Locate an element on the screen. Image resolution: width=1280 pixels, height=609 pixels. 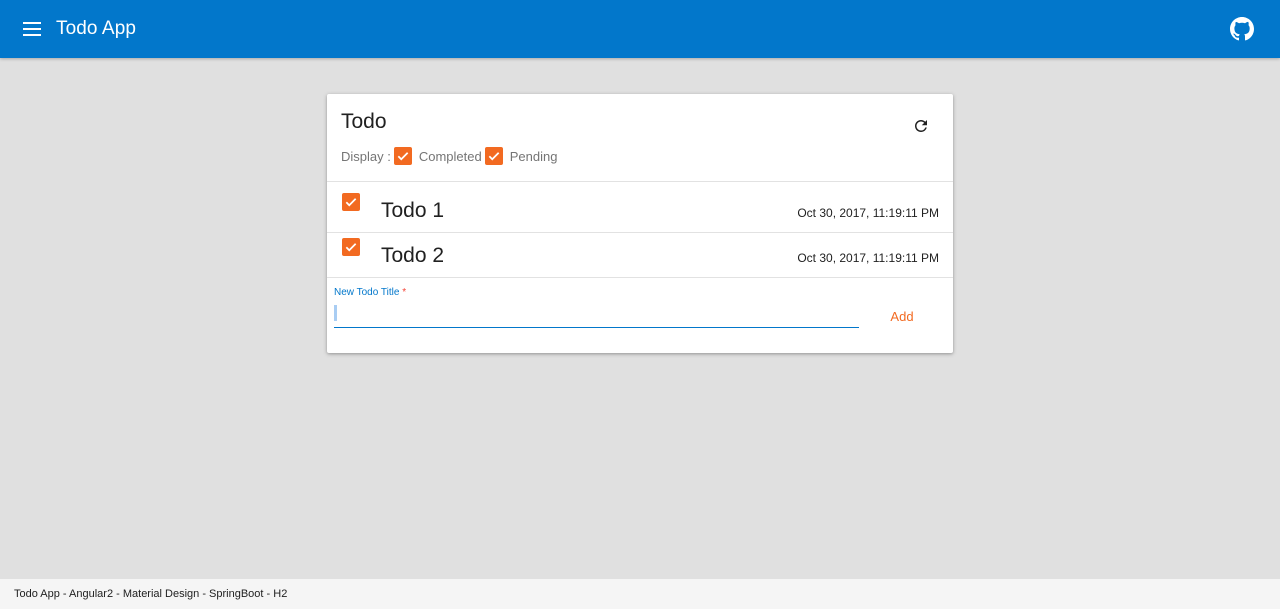
completed-filter-label: Completed is located at coordinates (450, 156).